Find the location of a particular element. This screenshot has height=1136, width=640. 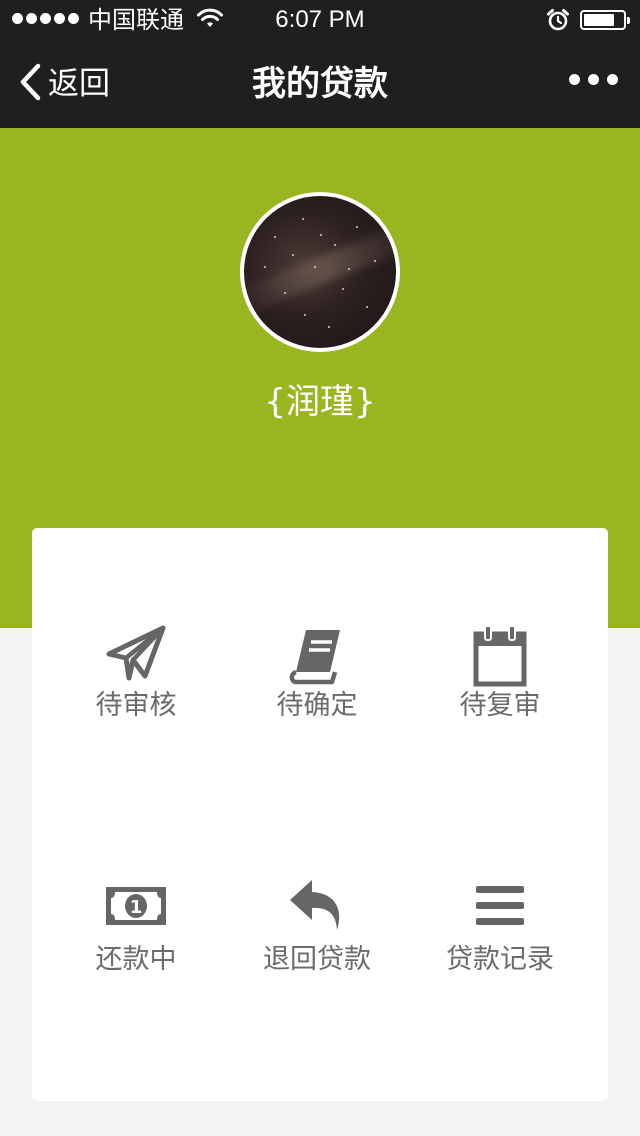

menu-item-label: 贷款记录 is located at coordinates (500, 959).